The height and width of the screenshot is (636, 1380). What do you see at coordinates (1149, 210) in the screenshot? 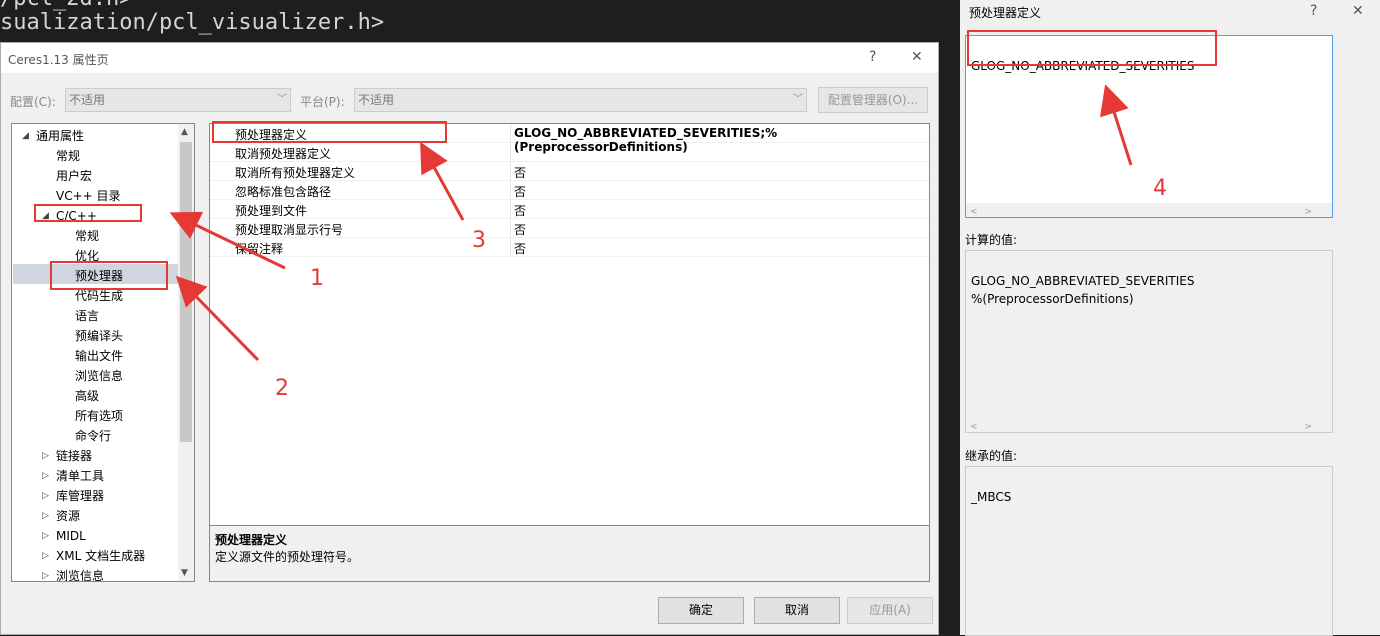
I see `edit-horizontal-scrollbar: < >` at bounding box center [1149, 210].